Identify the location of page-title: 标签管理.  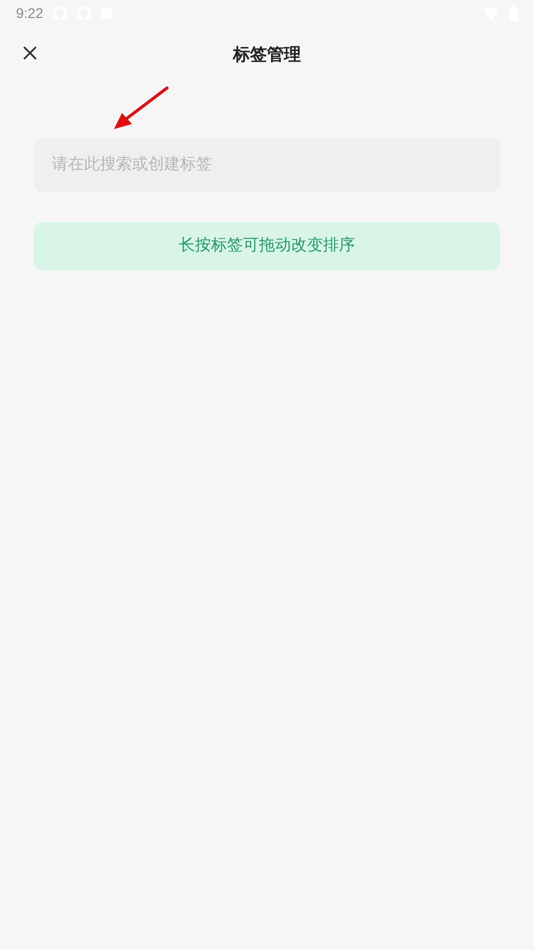
(267, 55).